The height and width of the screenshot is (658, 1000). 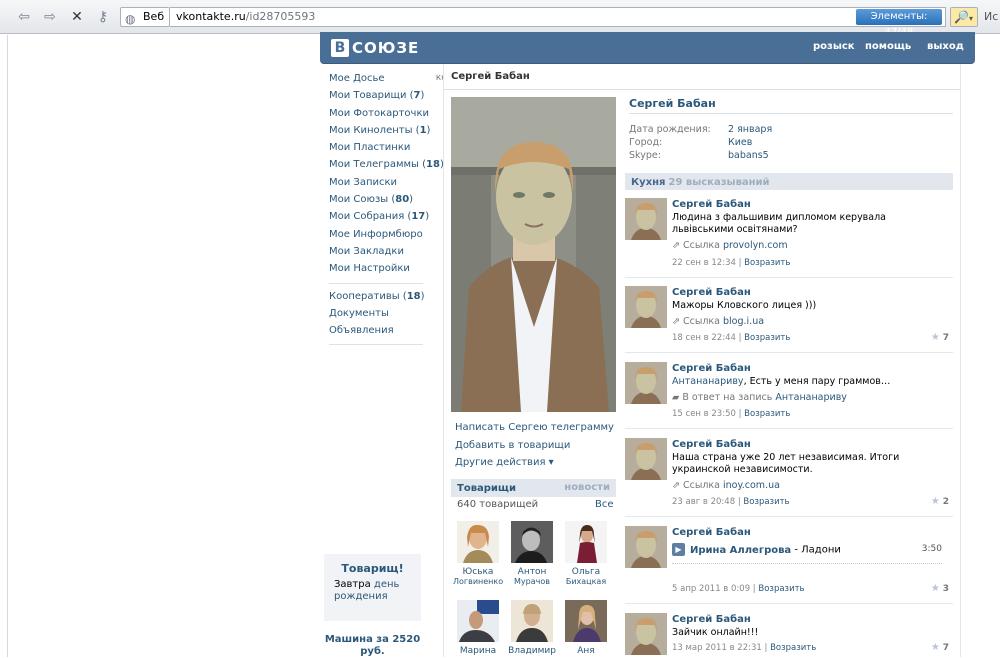 I want to click on friend-first-name: Аня, so click(x=586, y=651).